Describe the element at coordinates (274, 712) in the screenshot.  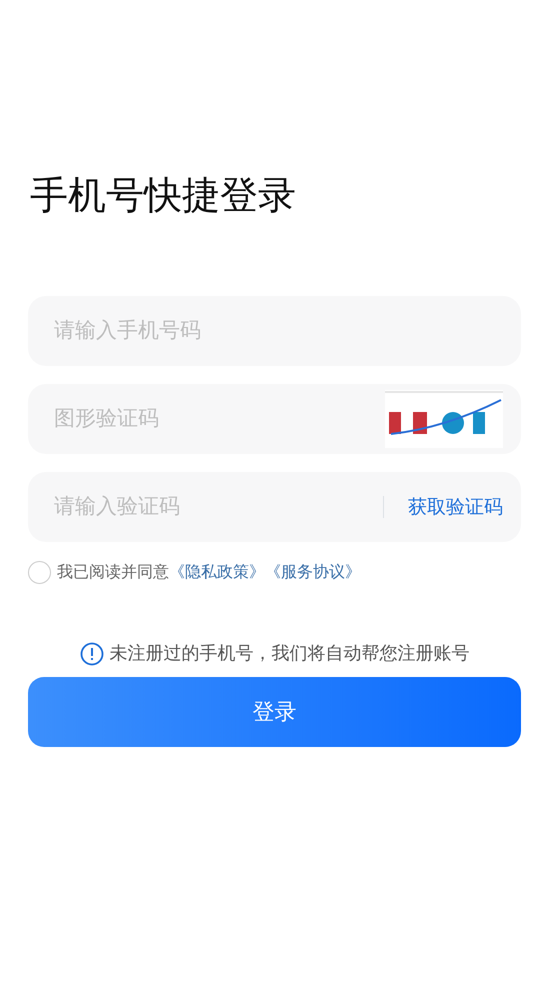
I see `login-button: 登录` at that location.